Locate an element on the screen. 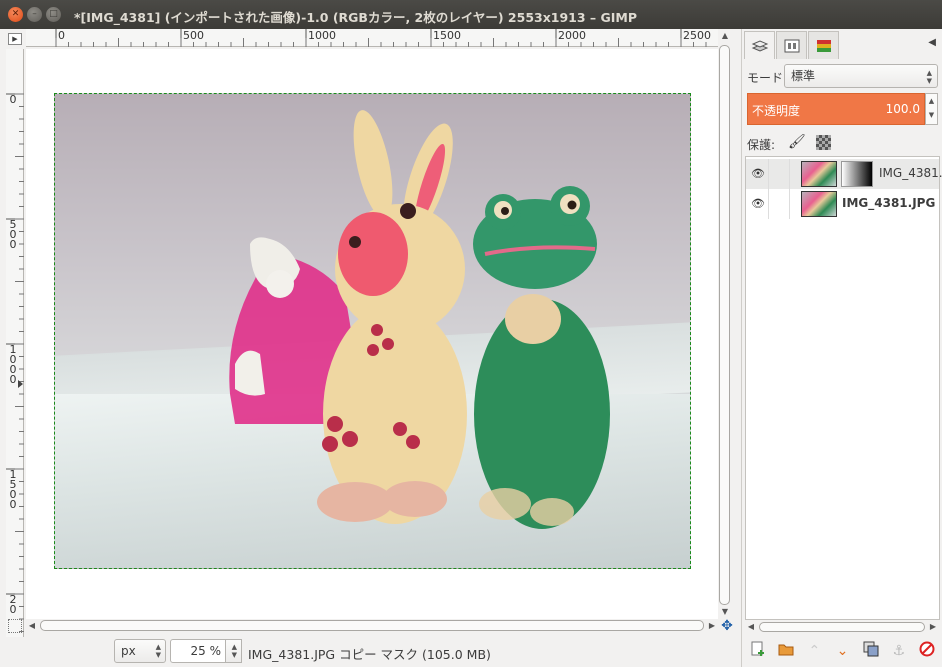 The image size is (942, 667). new-group-icon is located at coordinates (786, 651).